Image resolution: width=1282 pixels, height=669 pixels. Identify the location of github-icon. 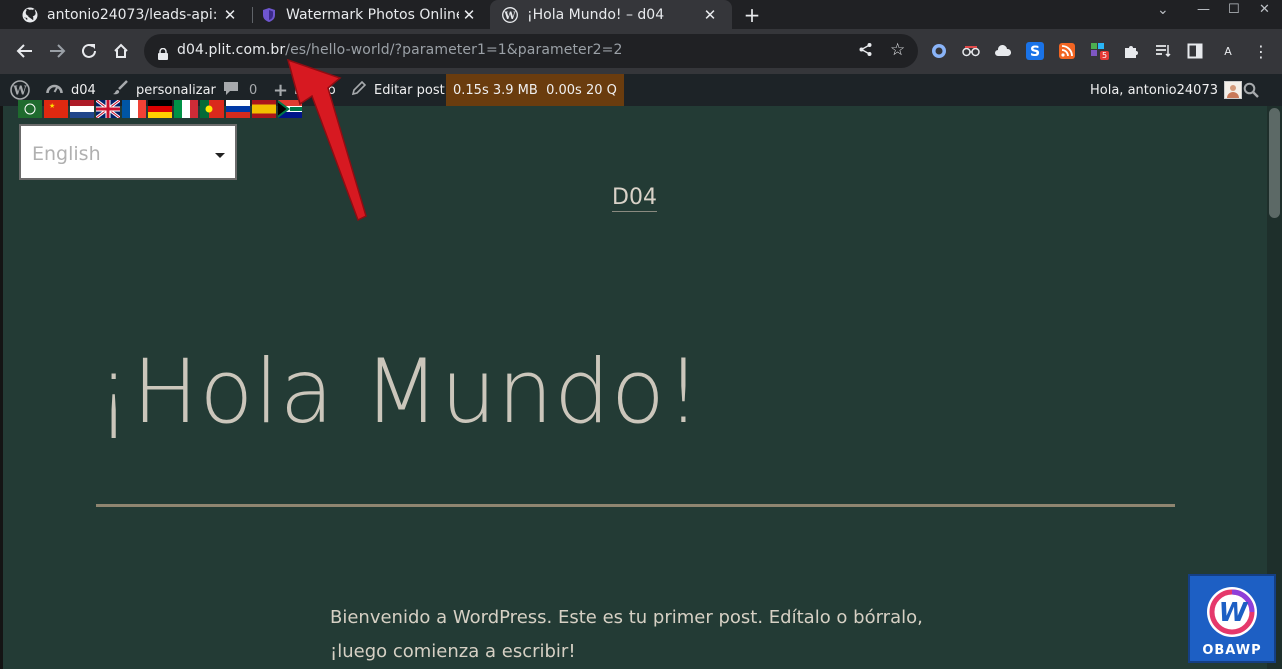
(30, 15).